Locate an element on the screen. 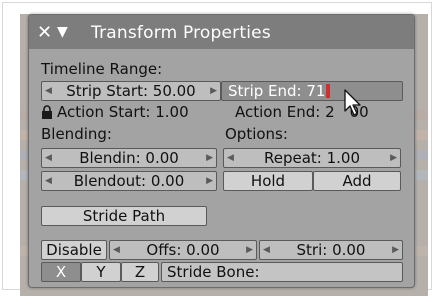 The height and width of the screenshot is (296, 436). axis-z-button: Z is located at coordinates (140, 272).